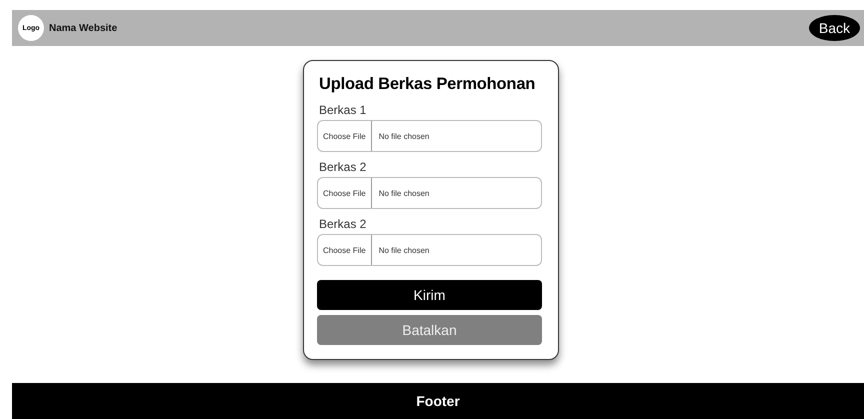 The width and height of the screenshot is (864, 419). What do you see at coordinates (429, 295) in the screenshot?
I see `submit-button: Kirim` at bounding box center [429, 295].